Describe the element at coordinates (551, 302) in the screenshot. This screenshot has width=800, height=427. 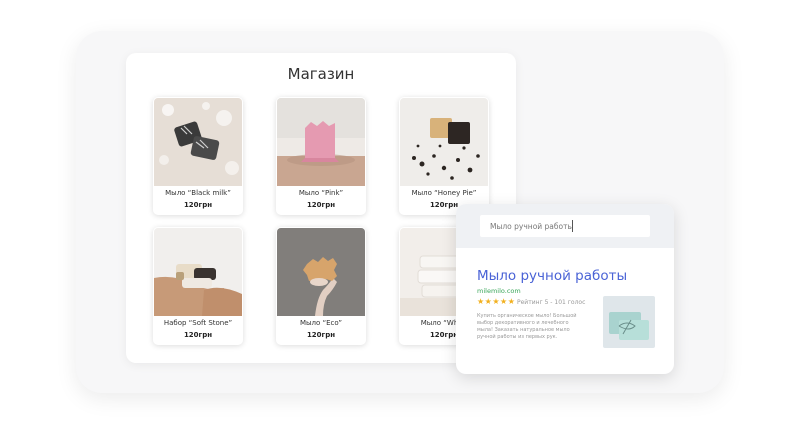
I see `rating-text: Рейтинг 5 - 101 голос` at that location.